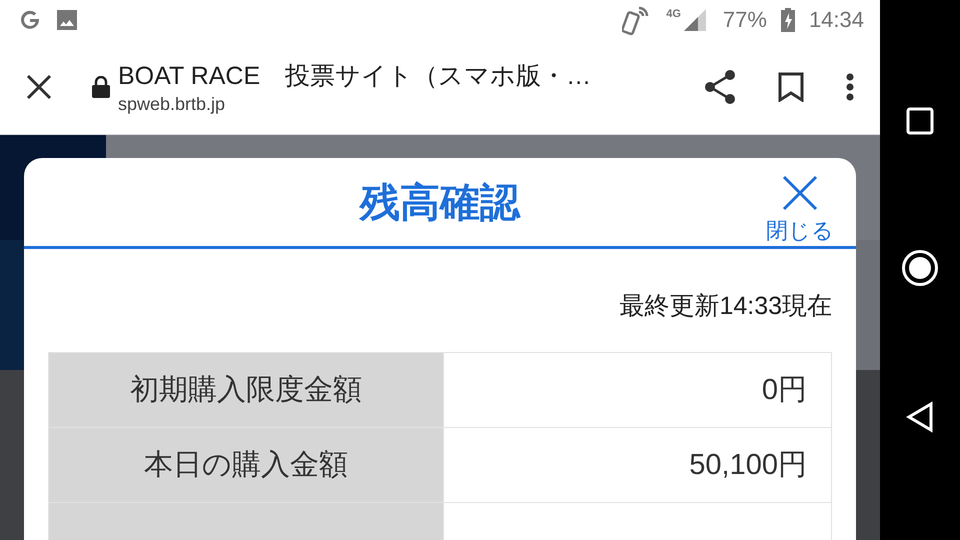  What do you see at coordinates (725, 306) in the screenshot?
I see `last-updated: 最終更新14:33現在` at bounding box center [725, 306].